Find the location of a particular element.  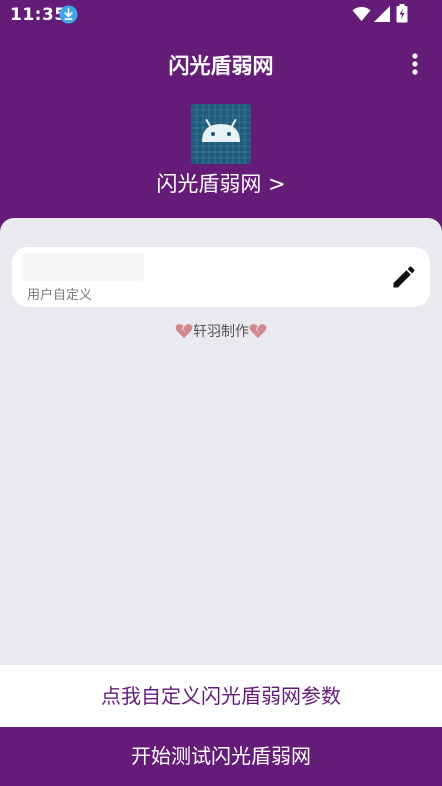

credit-line: 轩羽制作 is located at coordinates (221, 331).